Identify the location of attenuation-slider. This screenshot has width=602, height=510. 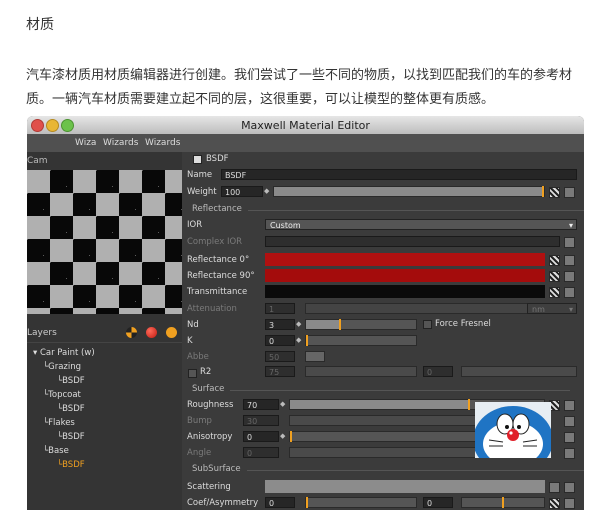
(425, 308).